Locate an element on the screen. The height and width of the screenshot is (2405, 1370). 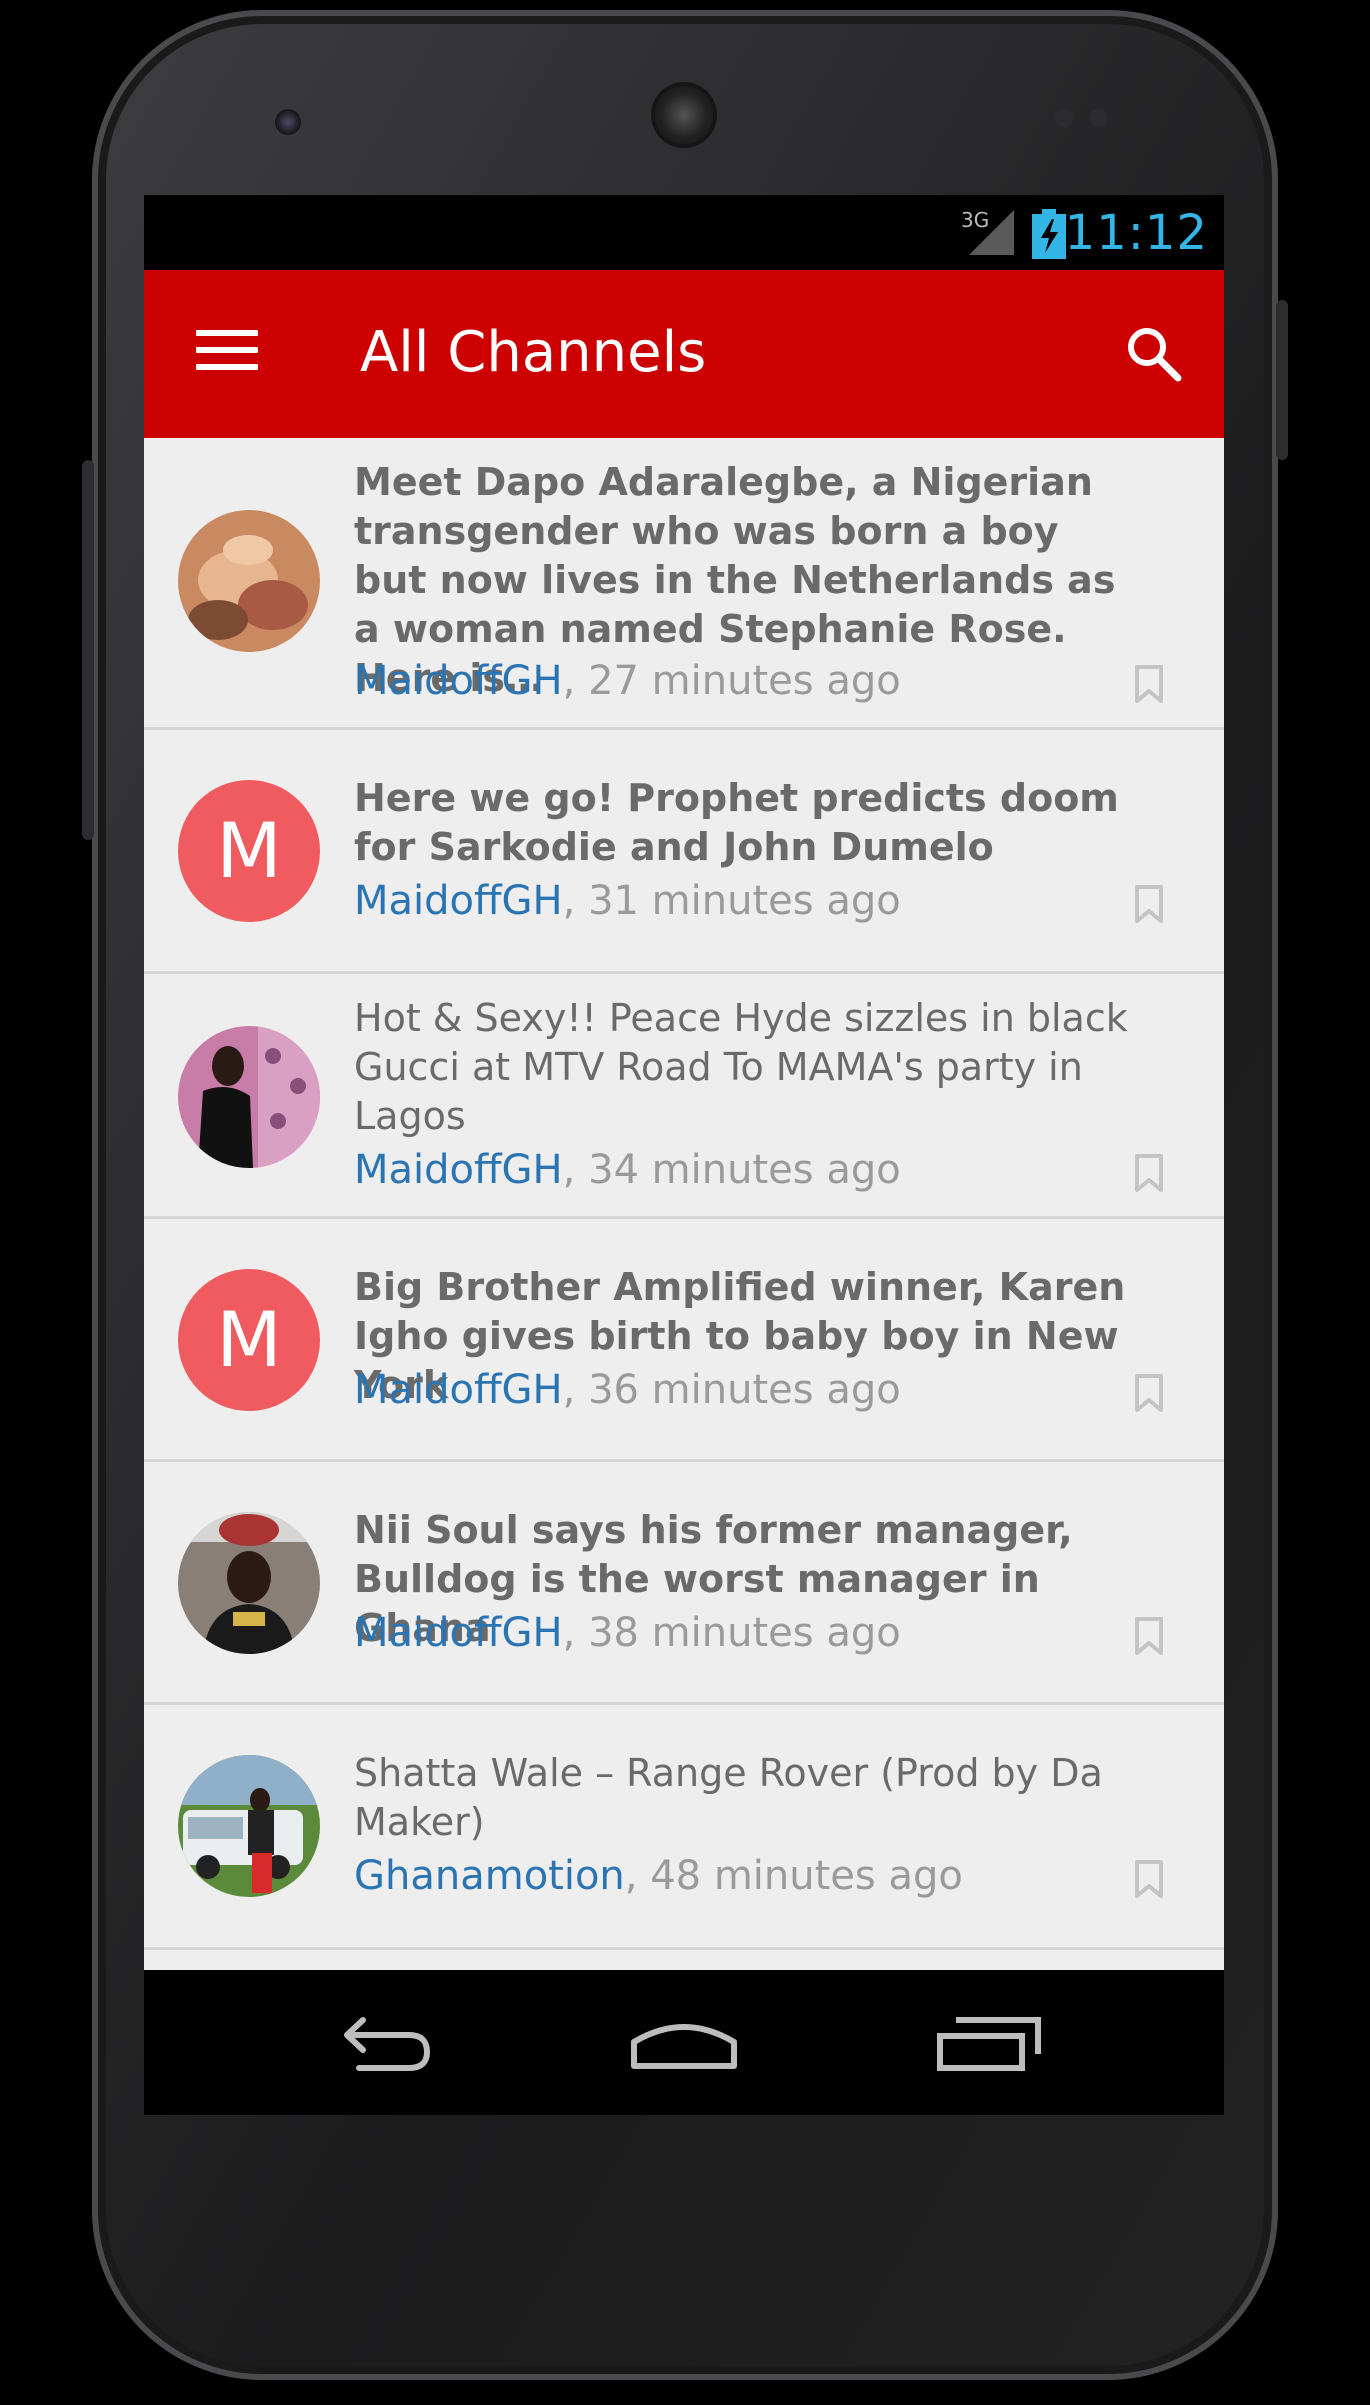
app-bar: All Channels is located at coordinates (684, 354).